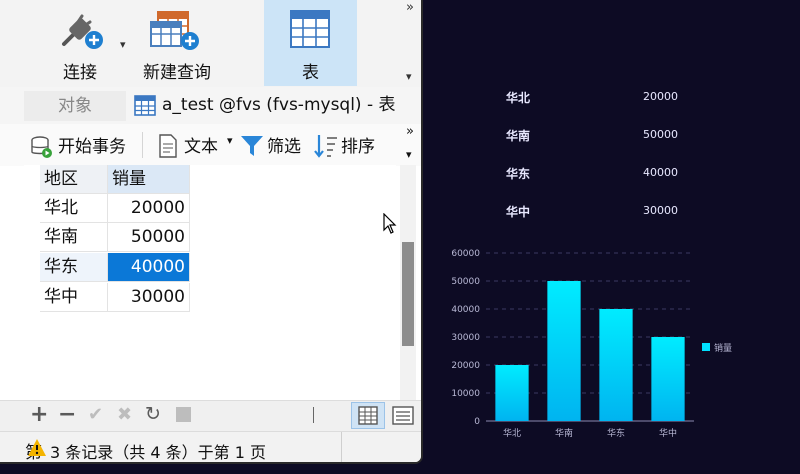 This screenshot has height=474, width=800. I want to click on mouse-cursor-icon, so click(390, 223).